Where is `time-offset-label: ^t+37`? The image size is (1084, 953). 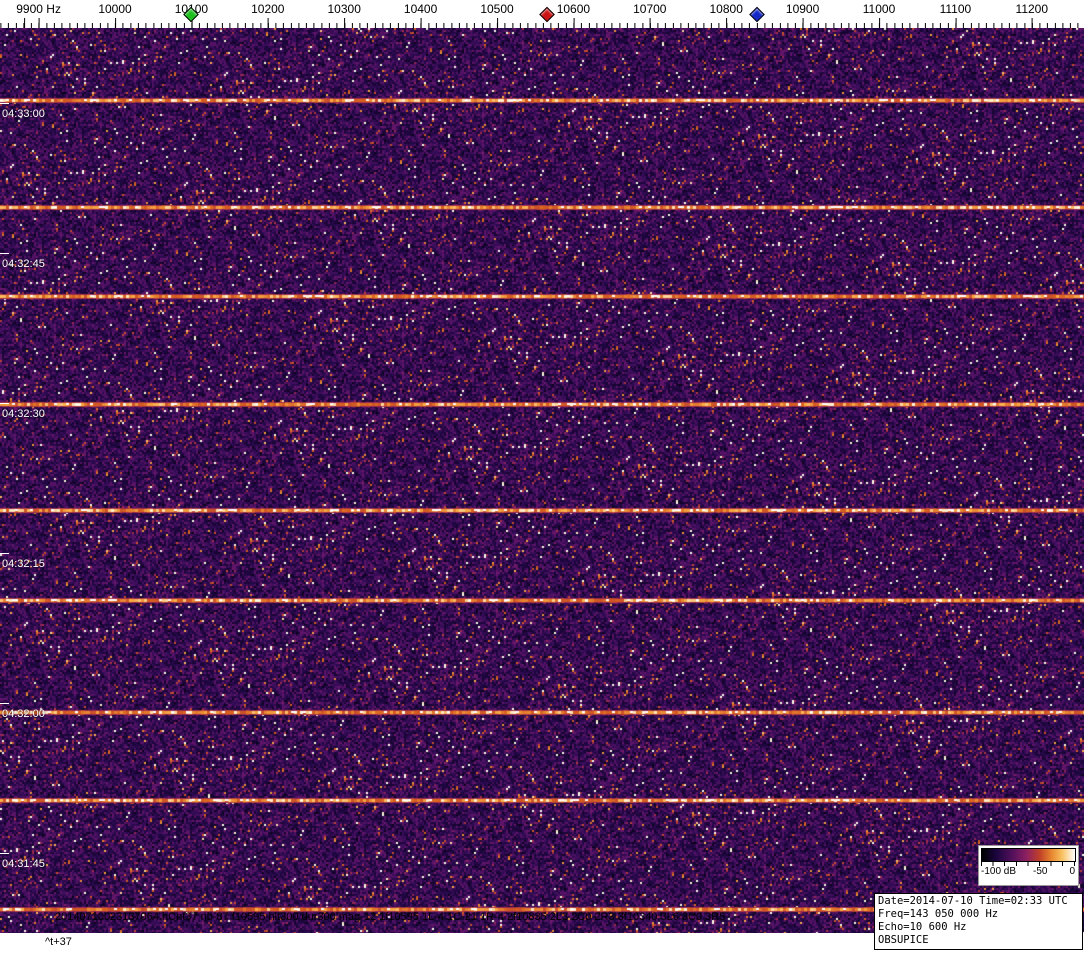
time-offset-label: ^t+37 is located at coordinates (58, 942).